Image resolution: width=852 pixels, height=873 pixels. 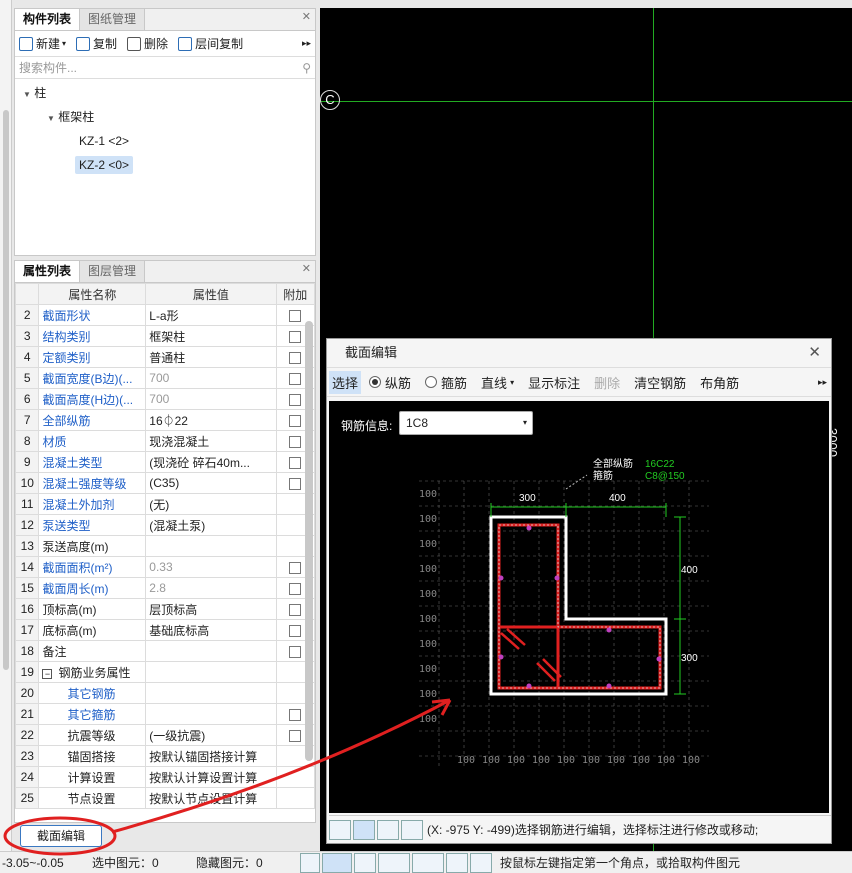 What do you see at coordinates (364, 829) in the screenshot?
I see `line-tool-icon` at bounding box center [364, 829].